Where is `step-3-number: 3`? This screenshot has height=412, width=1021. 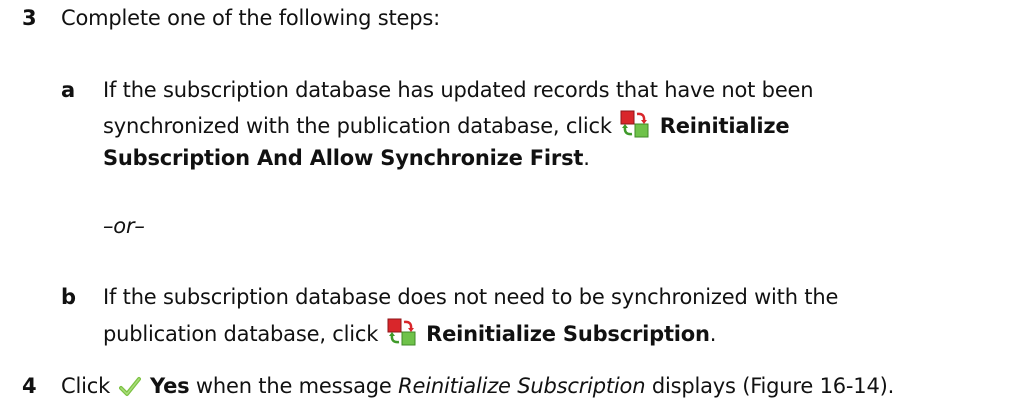
step-3-number: 3 is located at coordinates (29, 18).